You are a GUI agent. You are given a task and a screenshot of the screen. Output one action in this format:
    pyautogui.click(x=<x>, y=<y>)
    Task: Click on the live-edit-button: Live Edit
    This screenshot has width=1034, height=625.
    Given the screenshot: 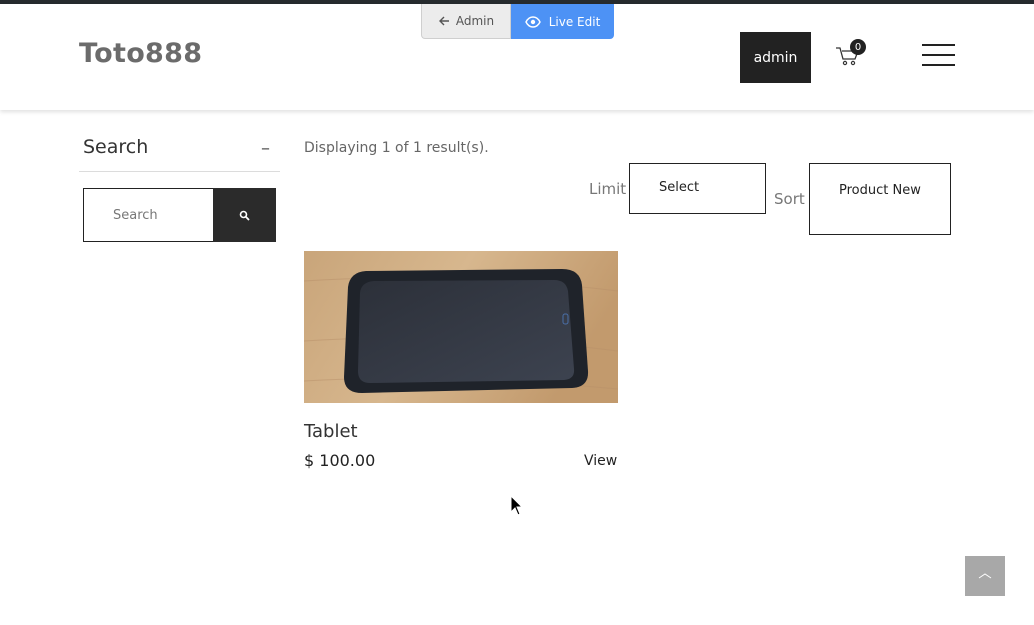 What is the action you would take?
    pyautogui.click(x=562, y=21)
    